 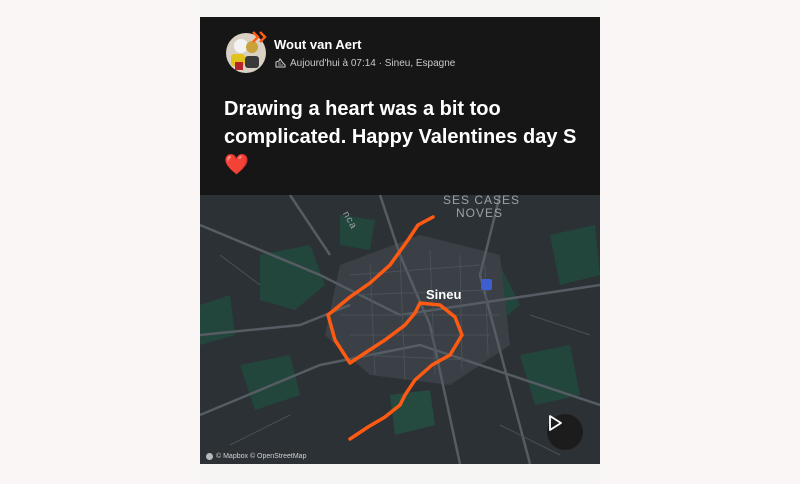 What do you see at coordinates (482, 200) in the screenshot?
I see `area-label-line1: SES CASES` at bounding box center [482, 200].